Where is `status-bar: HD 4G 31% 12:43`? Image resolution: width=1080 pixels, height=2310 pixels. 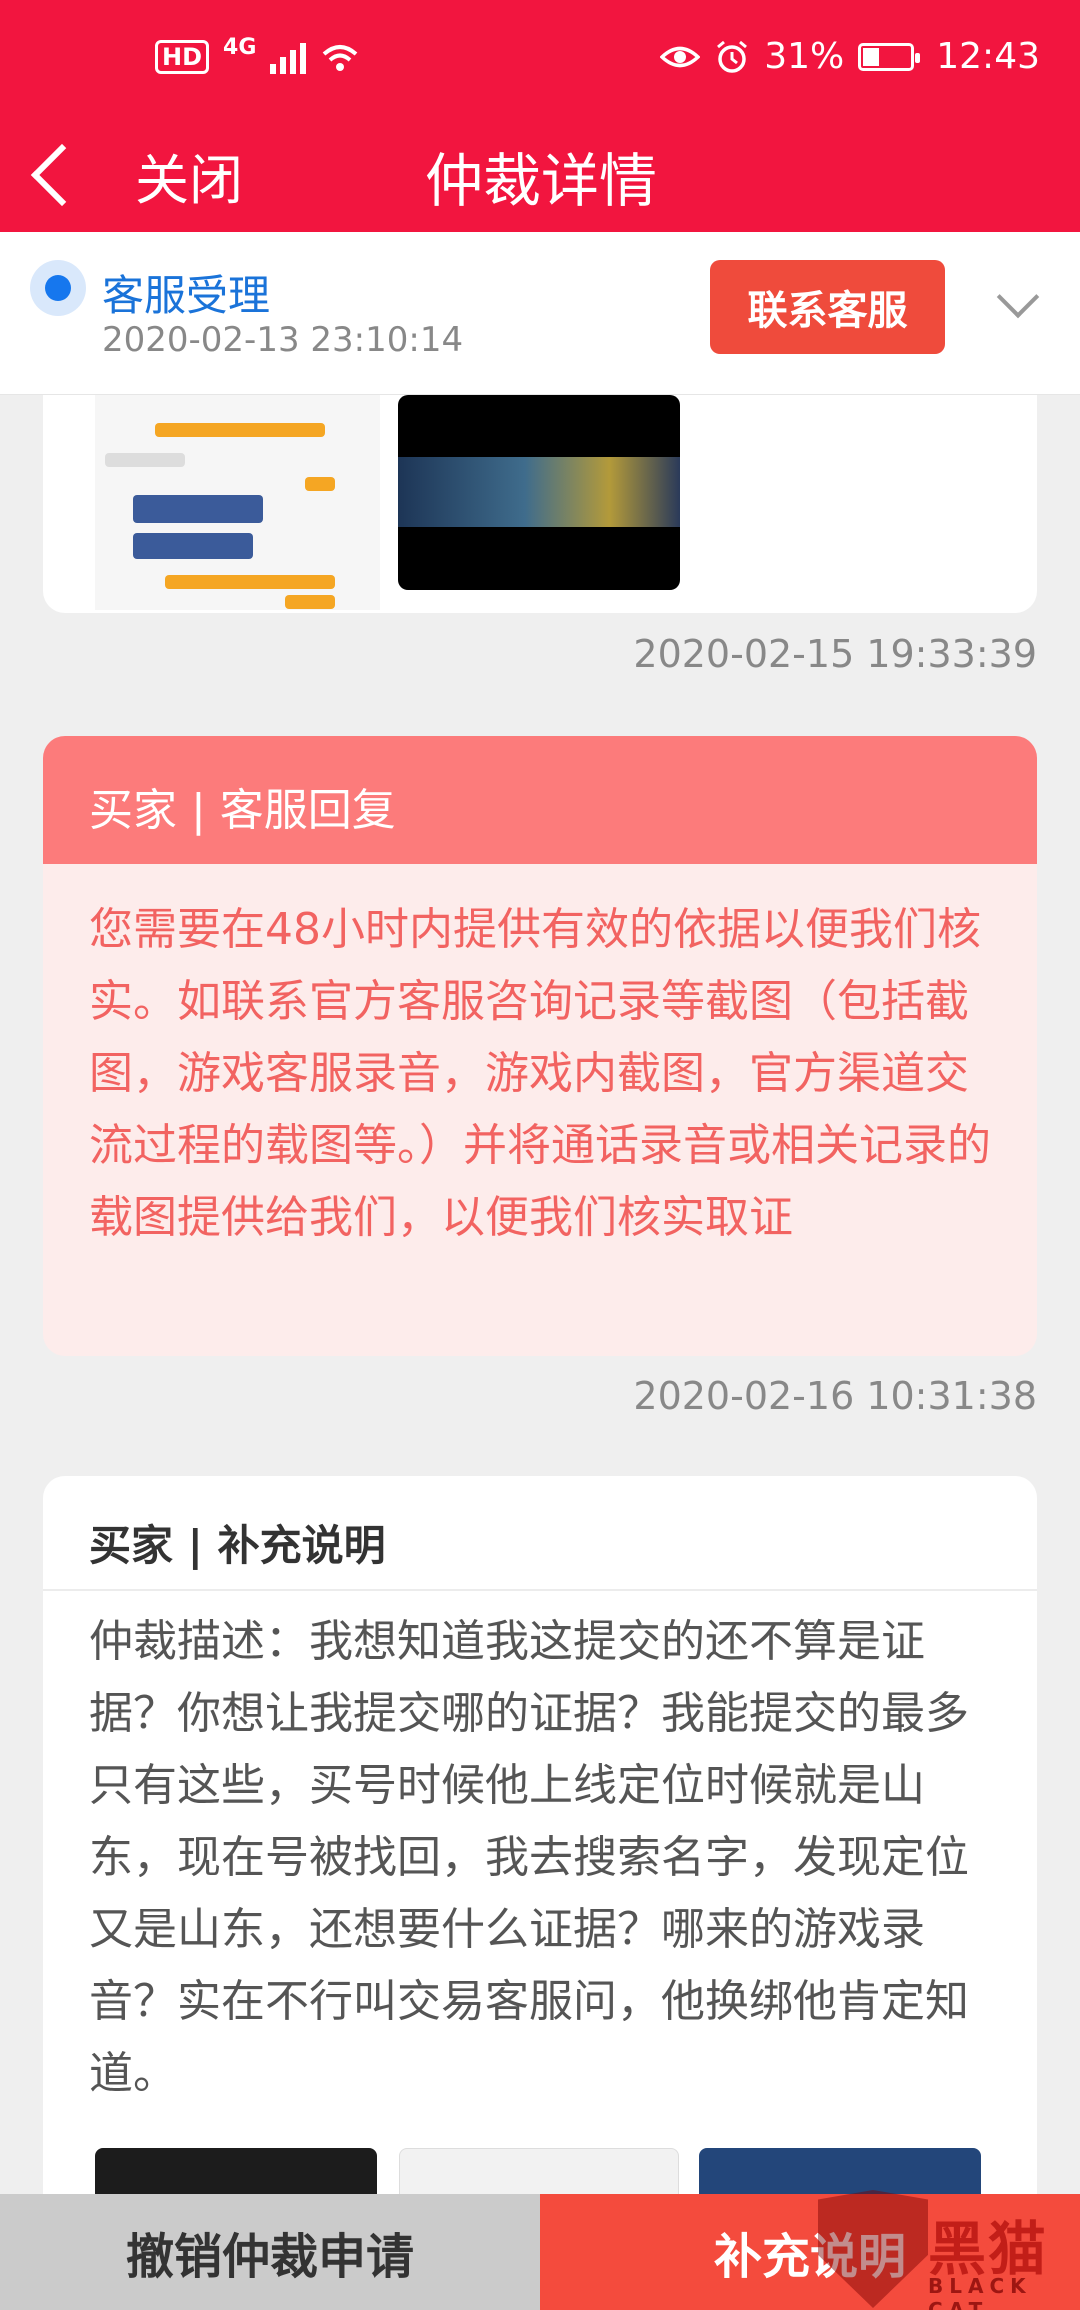 status-bar: HD 4G 31% 12:43 is located at coordinates (540, 60).